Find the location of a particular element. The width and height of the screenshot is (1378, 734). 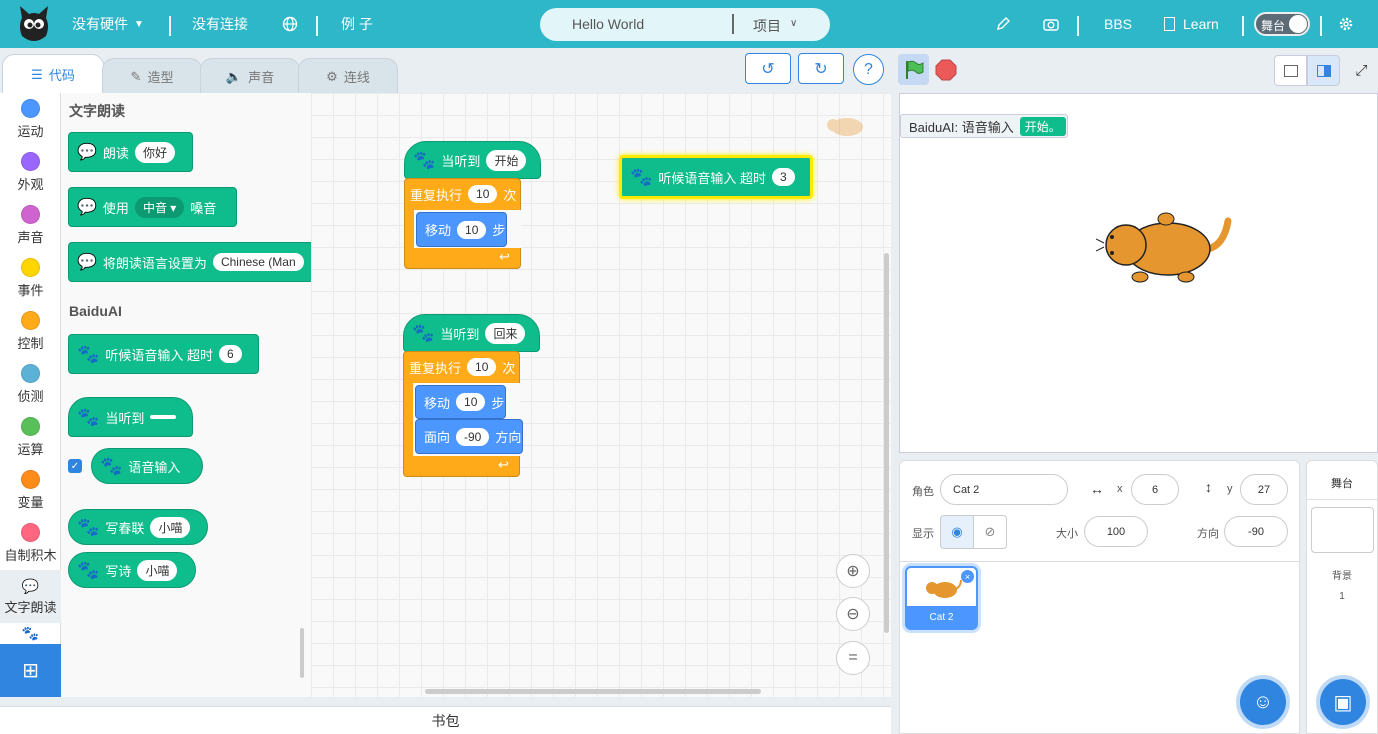

size-input: 100 is located at coordinates (1116, 531).